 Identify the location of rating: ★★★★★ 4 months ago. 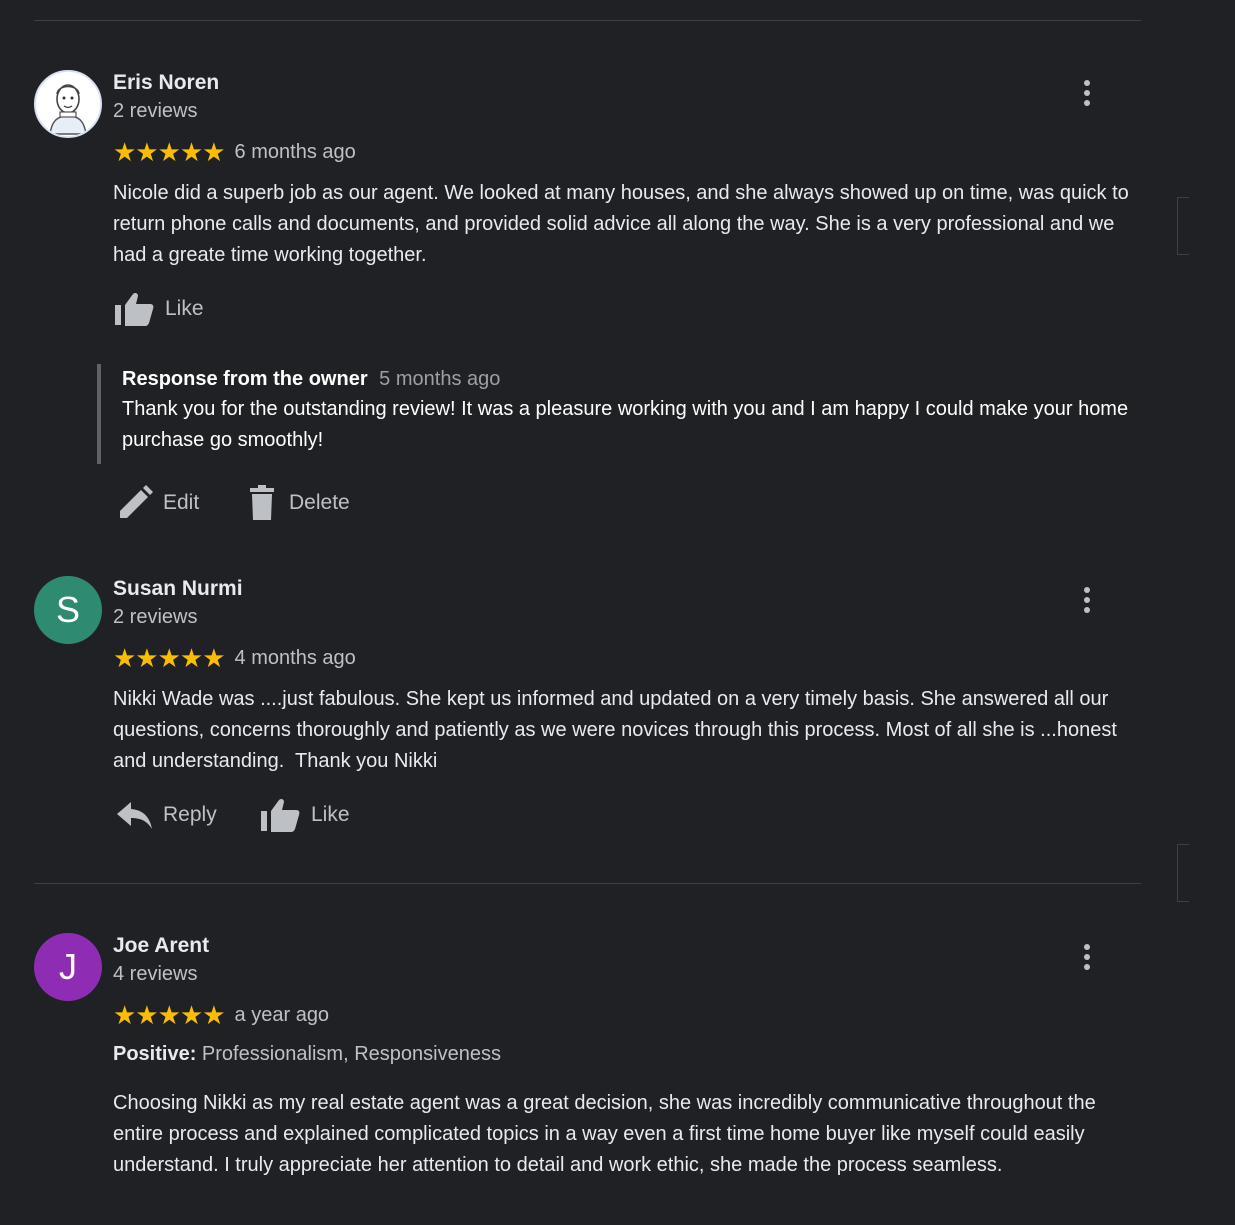
(234, 658).